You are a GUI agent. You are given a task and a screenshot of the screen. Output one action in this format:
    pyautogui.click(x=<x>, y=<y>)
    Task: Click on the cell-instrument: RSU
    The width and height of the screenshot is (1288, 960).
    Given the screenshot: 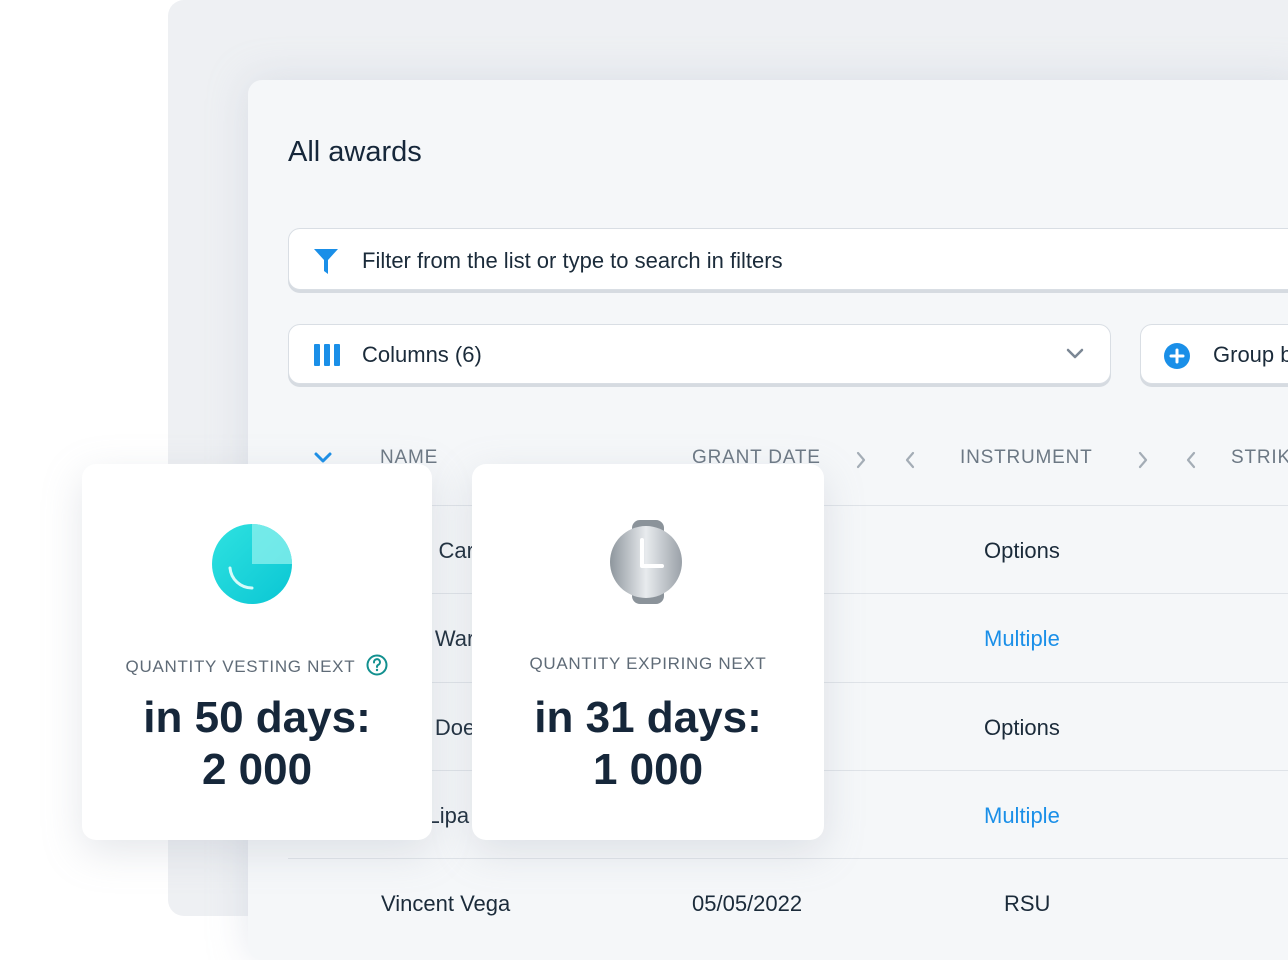 What is the action you would take?
    pyautogui.click(x=1027, y=903)
    